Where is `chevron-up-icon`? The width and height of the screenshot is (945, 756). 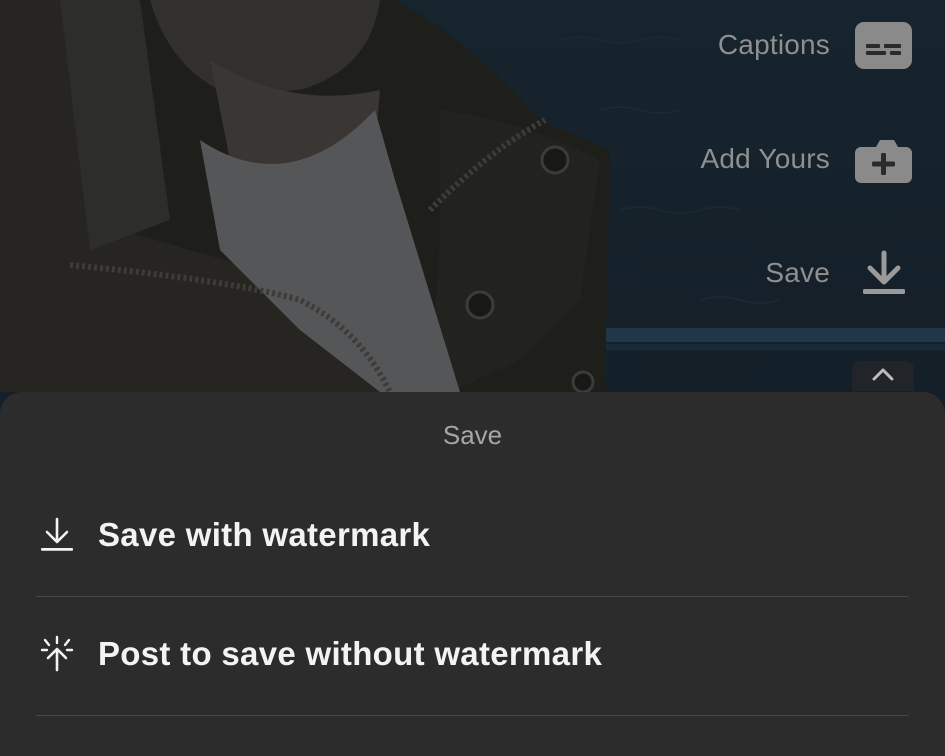
chevron-up-icon is located at coordinates (883, 376).